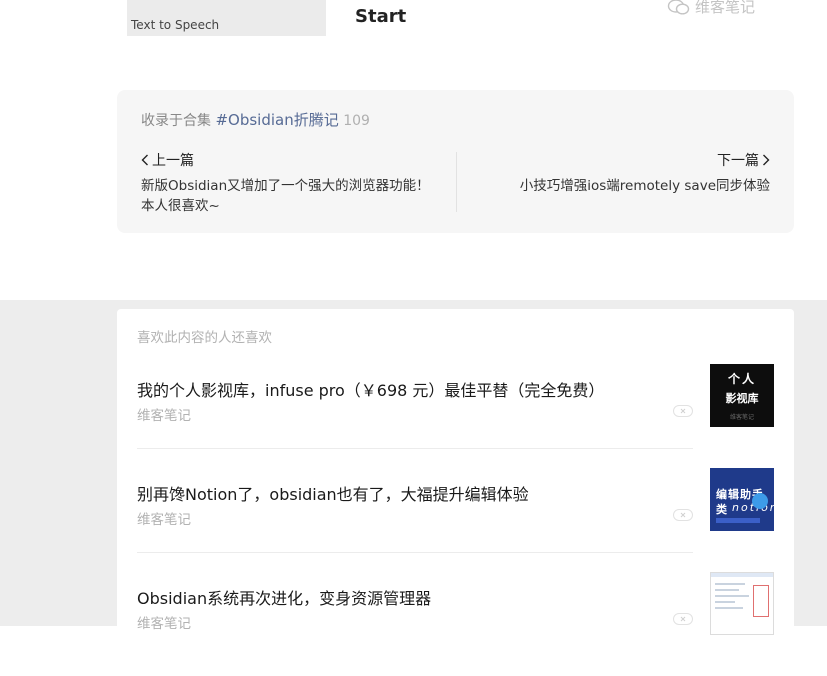 This screenshot has width=827, height=676. Describe the element at coordinates (741, 379) in the screenshot. I see `thumbnail-text: 个人` at that location.